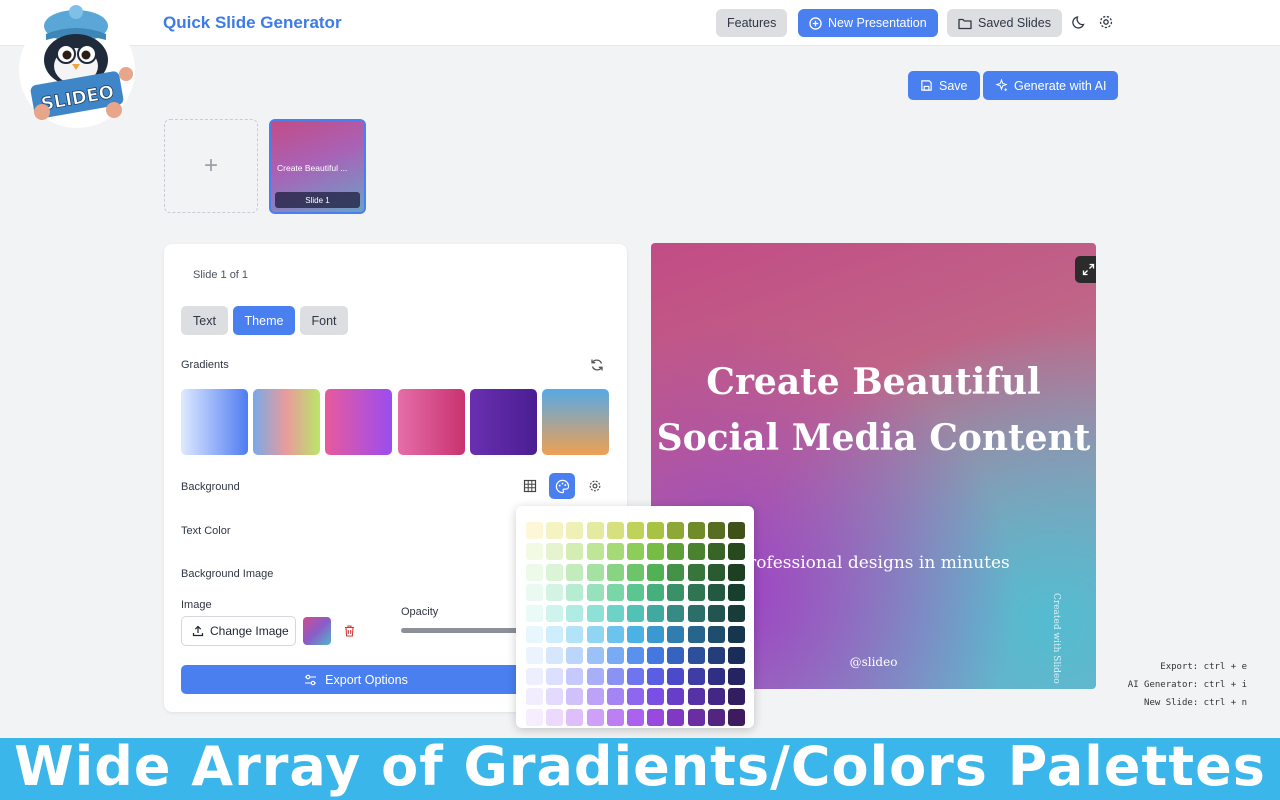  What do you see at coordinates (1085, 269) in the screenshot?
I see `fullscreen-button` at bounding box center [1085, 269].